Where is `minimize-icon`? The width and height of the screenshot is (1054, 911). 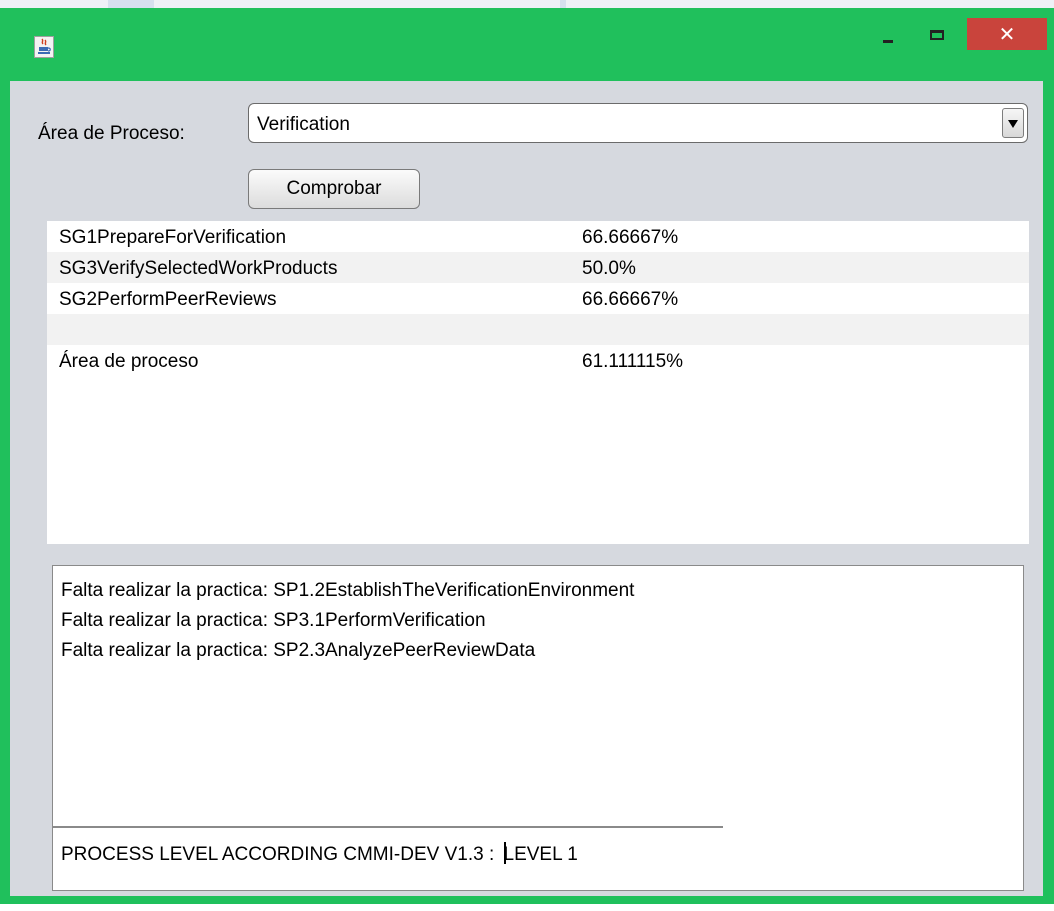
minimize-icon is located at coordinates (891, 34).